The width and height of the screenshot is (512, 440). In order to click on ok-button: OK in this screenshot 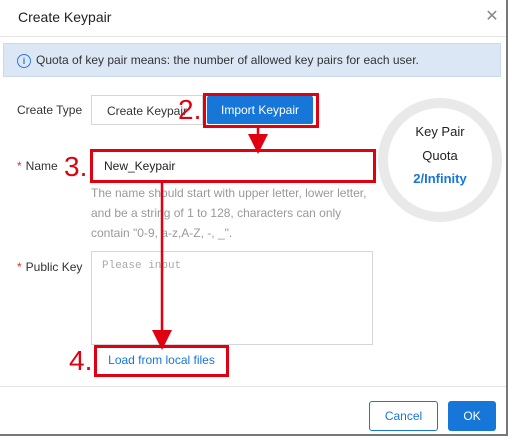, I will do `click(472, 416)`.